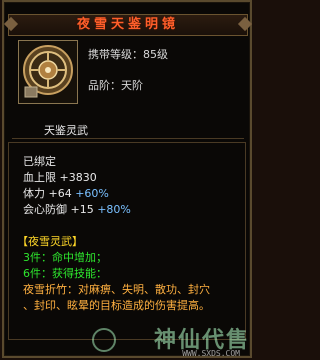 This screenshot has width=320, height=360. I want to click on stat-base: +64, so click(60, 193).